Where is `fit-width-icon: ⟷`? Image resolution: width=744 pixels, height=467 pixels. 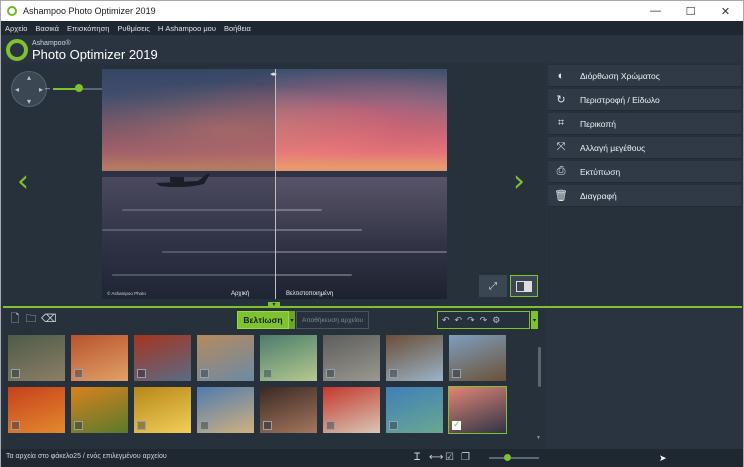 fit-width-icon: ⟷ is located at coordinates (436, 457).